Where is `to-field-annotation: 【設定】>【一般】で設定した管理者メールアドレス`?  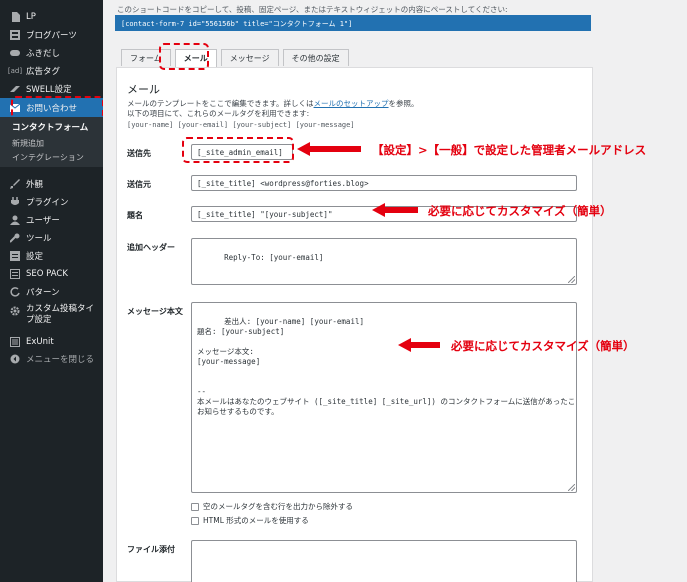 to-field-annotation: 【設定】>【一般】で設定した管理者メールアドレス is located at coordinates (509, 150).